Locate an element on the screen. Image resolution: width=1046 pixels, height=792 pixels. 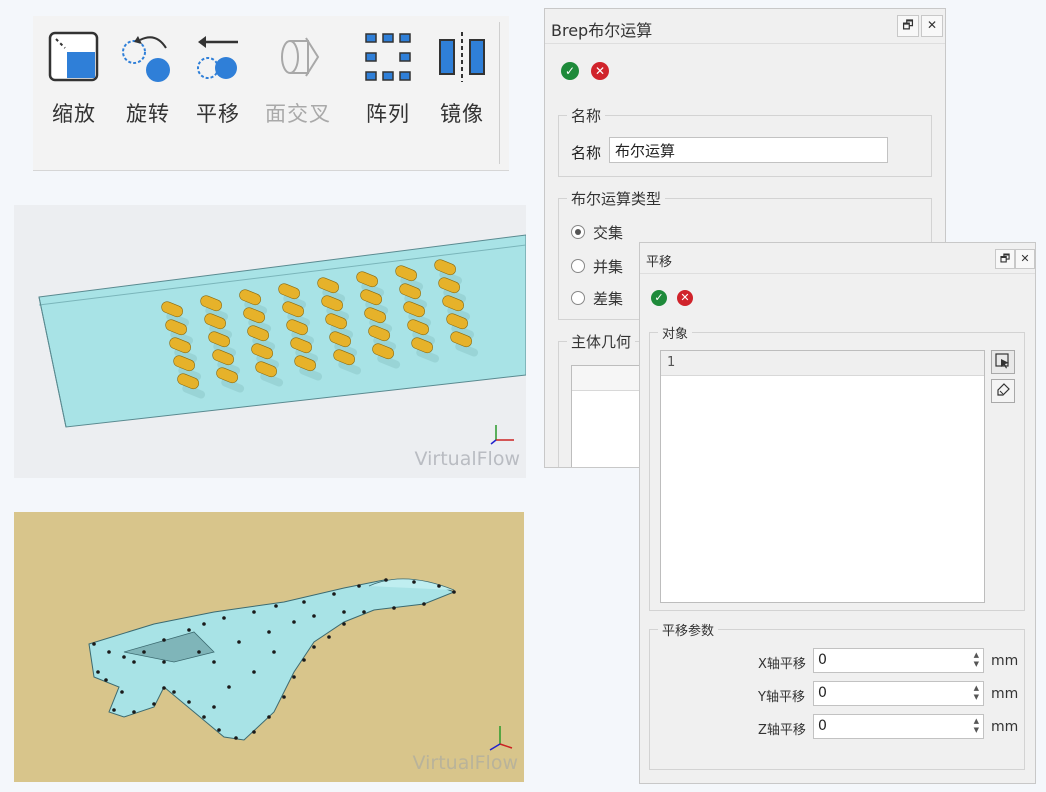
main-geometry-legend: 主体几何 is located at coordinates (601, 342).